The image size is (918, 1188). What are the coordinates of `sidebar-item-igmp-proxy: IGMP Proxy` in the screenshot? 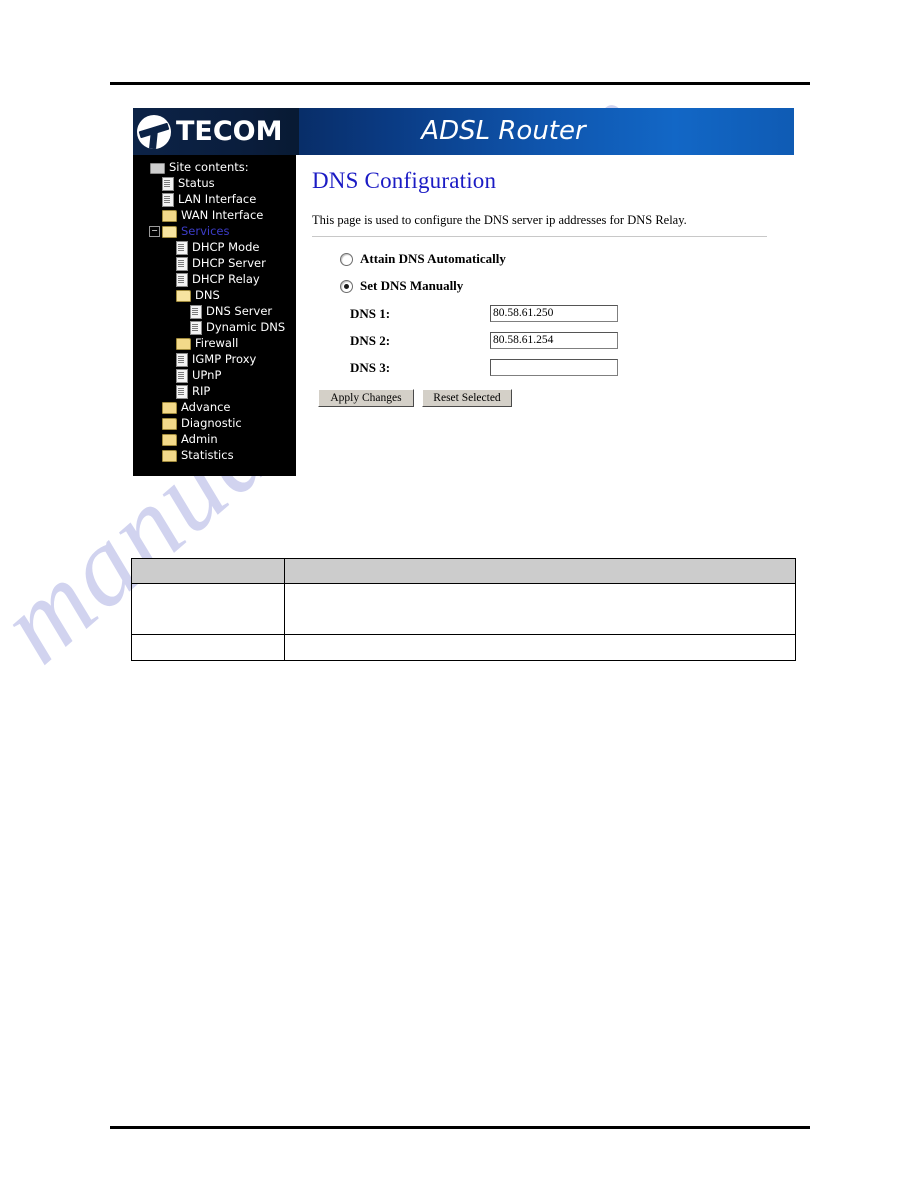 It's located at (215, 359).